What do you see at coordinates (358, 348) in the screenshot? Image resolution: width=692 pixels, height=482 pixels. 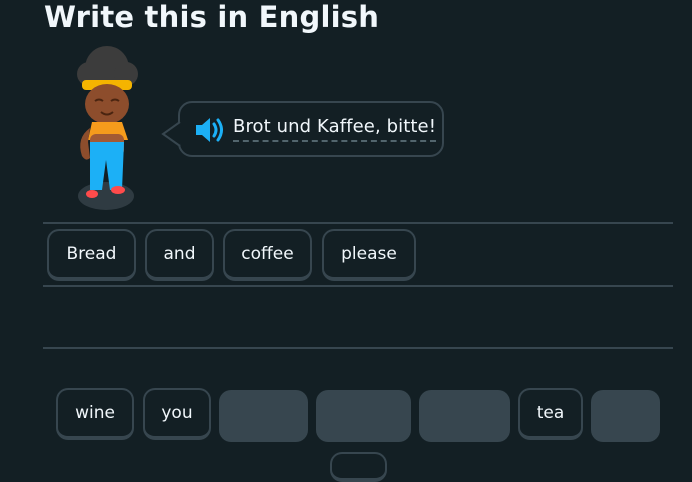 I see `answer-line-bottom` at bounding box center [358, 348].